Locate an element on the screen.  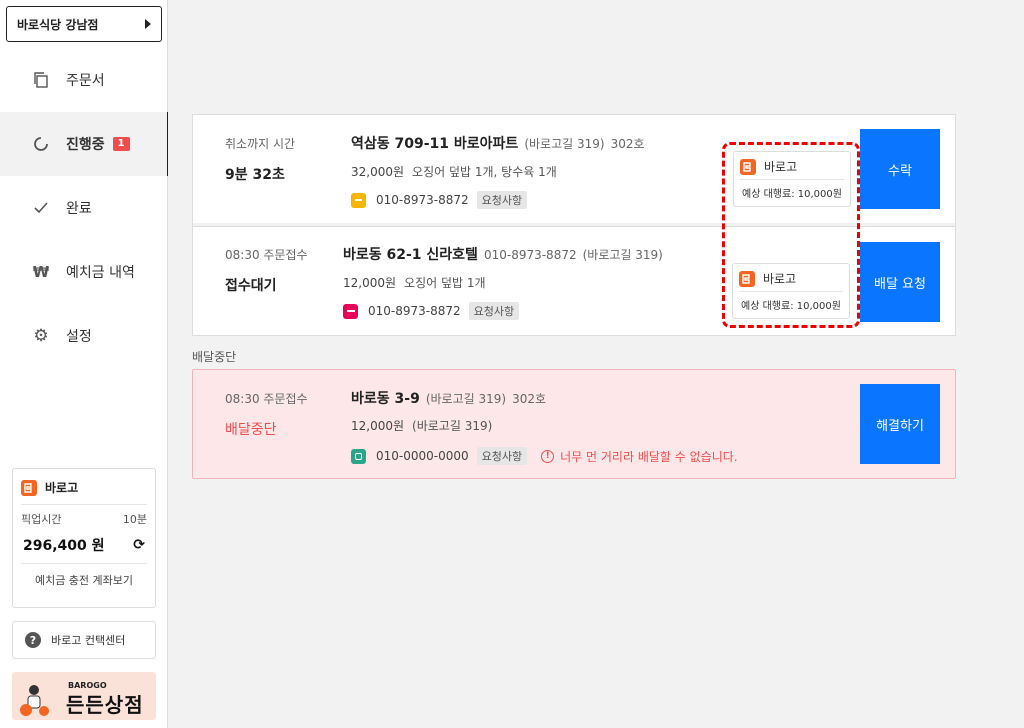
accept-button: 수락 is located at coordinates (900, 169).